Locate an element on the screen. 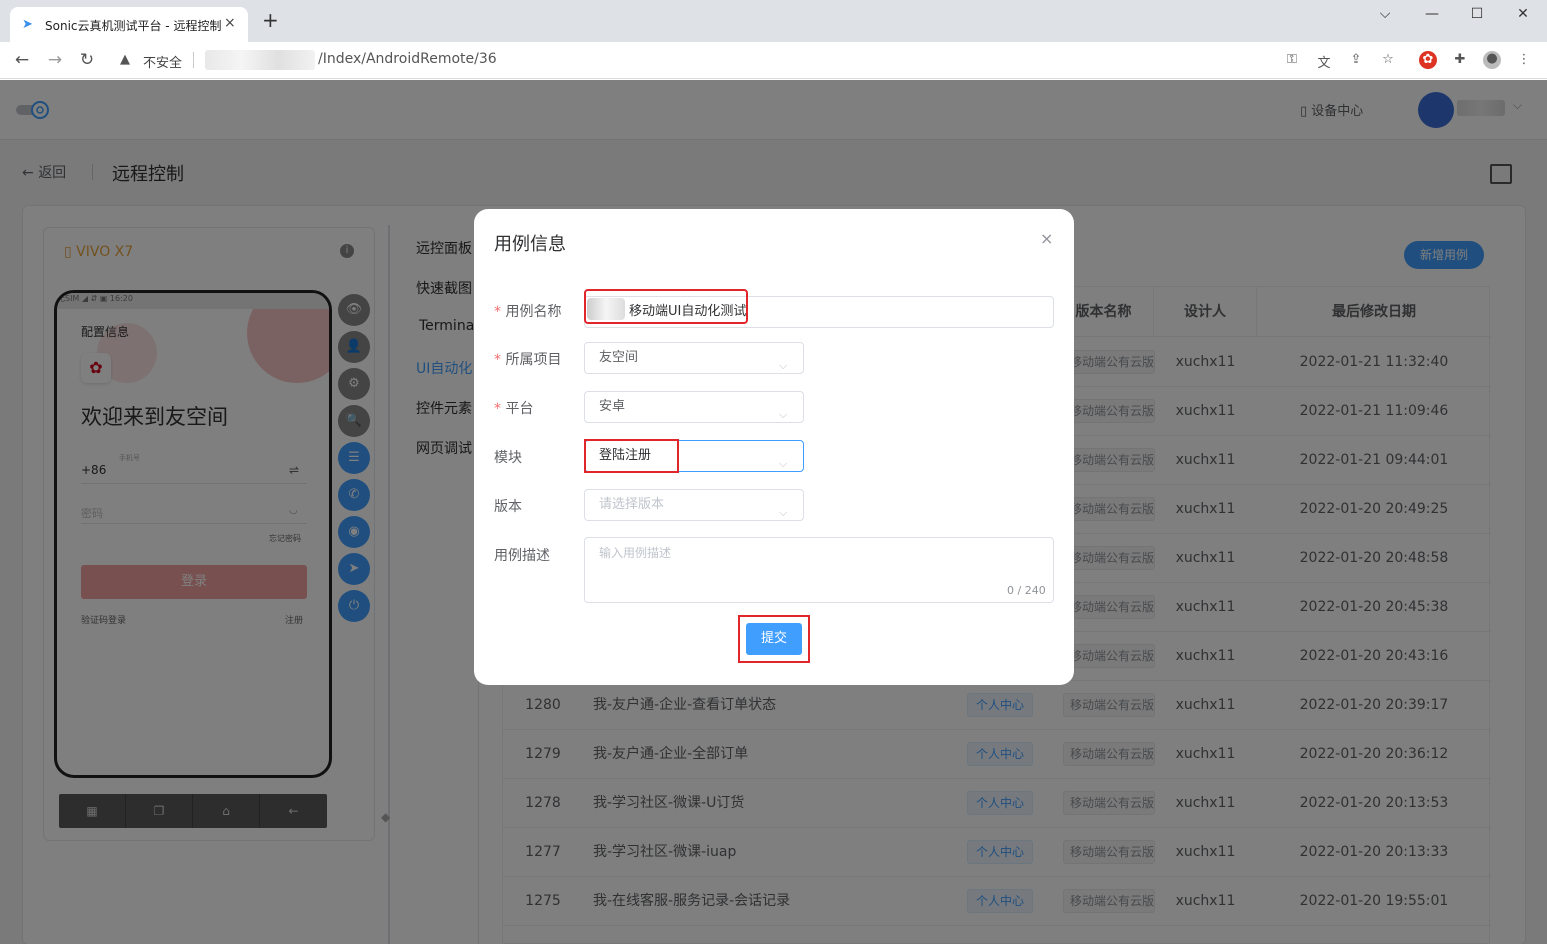 The width and height of the screenshot is (1547, 944). menu-dots-icon: ⋮ is located at coordinates (1524, 59).